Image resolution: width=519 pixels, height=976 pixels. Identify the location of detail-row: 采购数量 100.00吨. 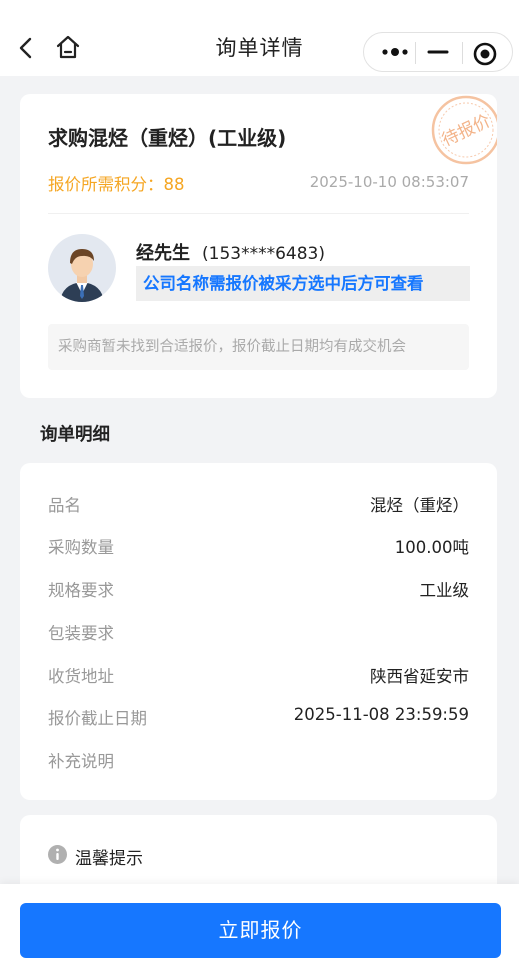
(258, 547).